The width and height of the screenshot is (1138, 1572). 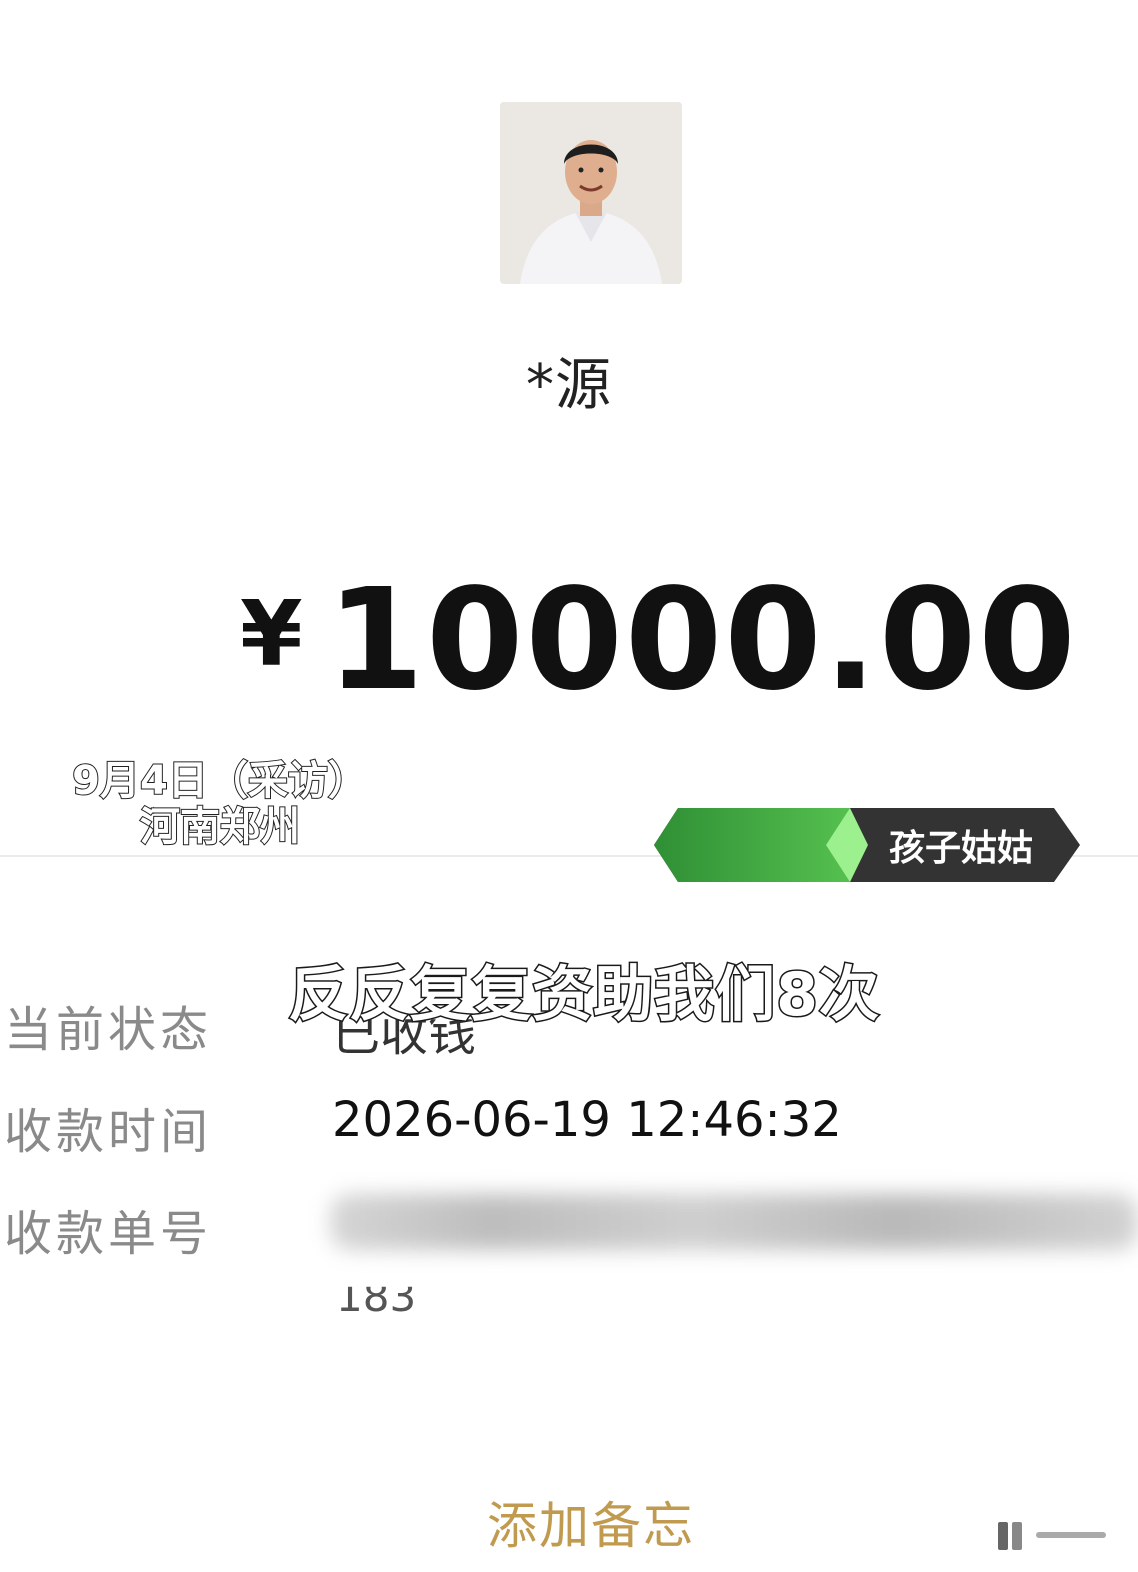 What do you see at coordinates (220, 827) in the screenshot?
I see `location-caption: 河南郑州` at bounding box center [220, 827].